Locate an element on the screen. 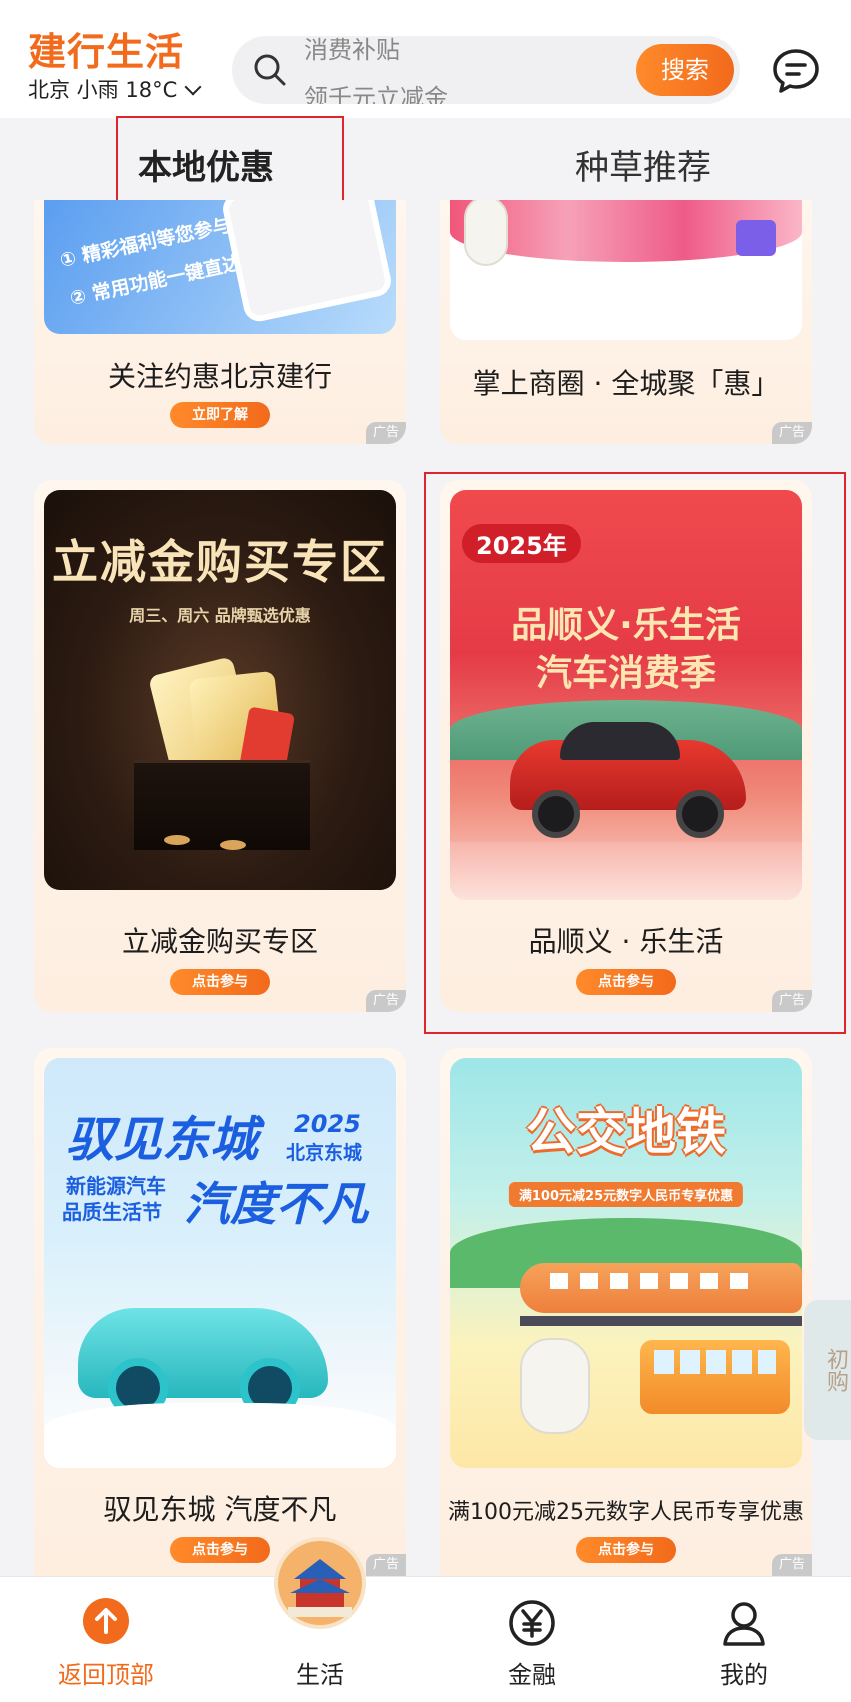  bottom-navigation: 返回顶部 生活 金融 我的 is located at coordinates (425, 1619).